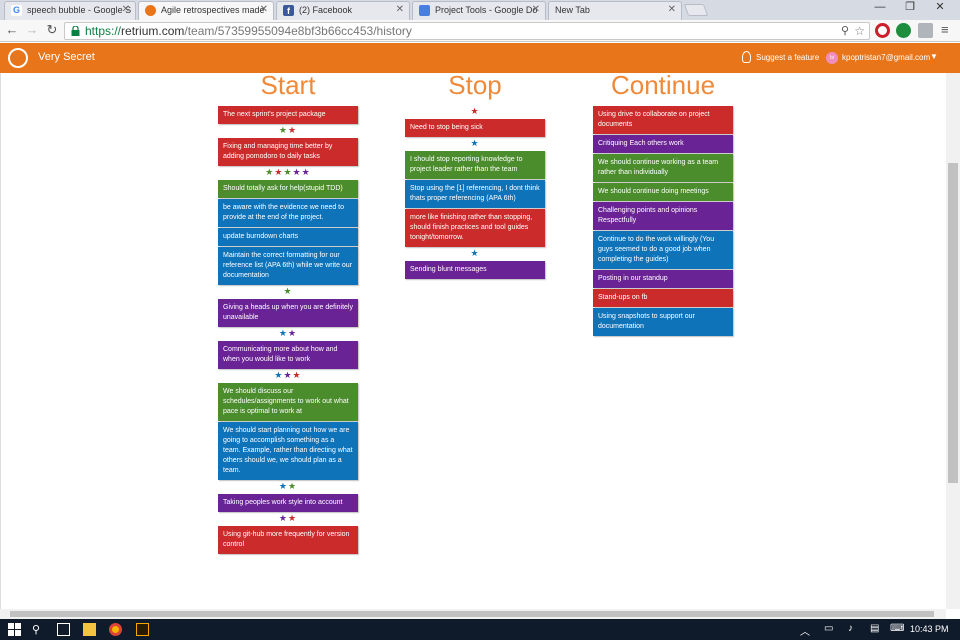  Describe the element at coordinates (475, 270) in the screenshot. I see `retro-card: Sending blunt messages` at that location.